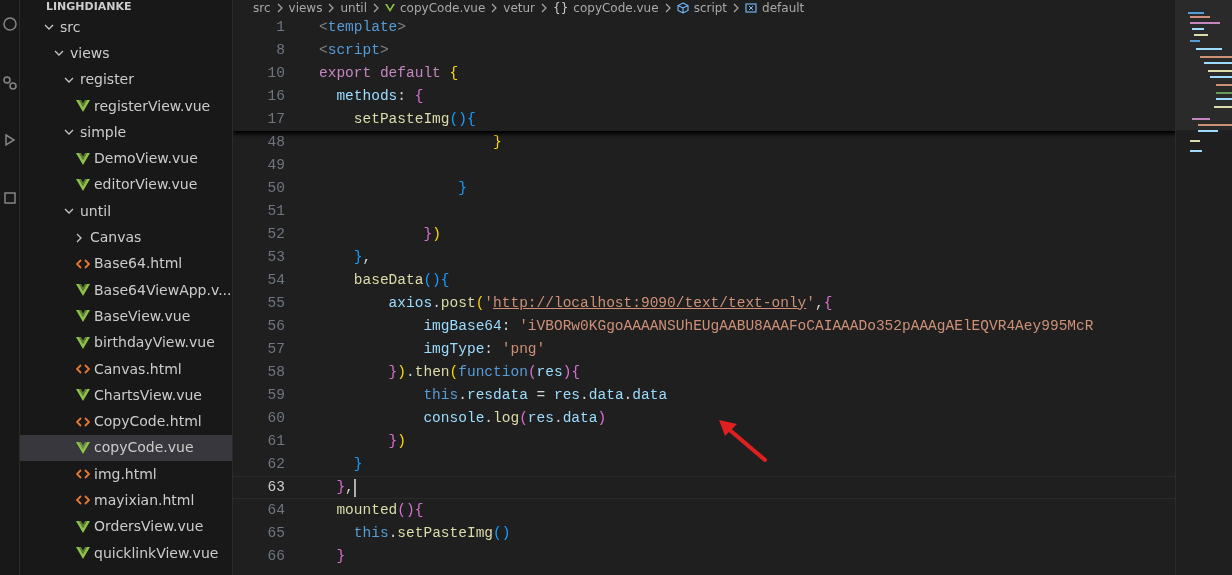 The width and height of the screenshot is (1232, 575). I want to click on line-number: 17, so click(275, 119).